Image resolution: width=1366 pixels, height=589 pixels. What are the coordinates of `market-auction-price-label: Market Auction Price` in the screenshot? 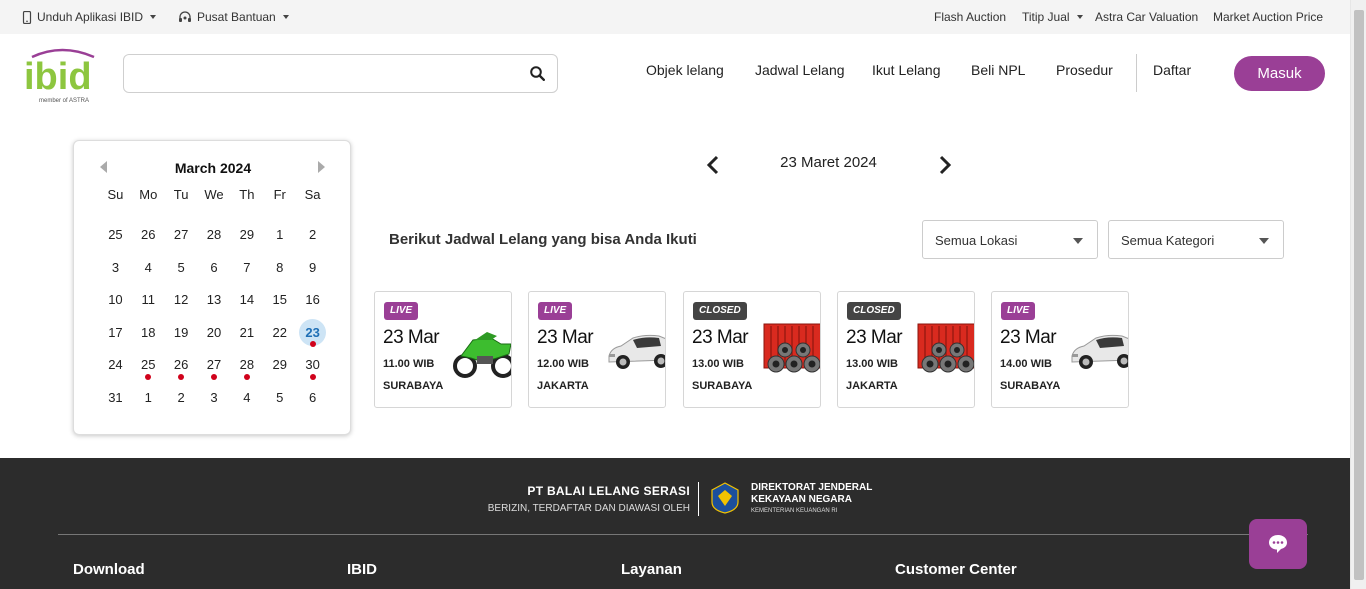 It's located at (1268, 17).